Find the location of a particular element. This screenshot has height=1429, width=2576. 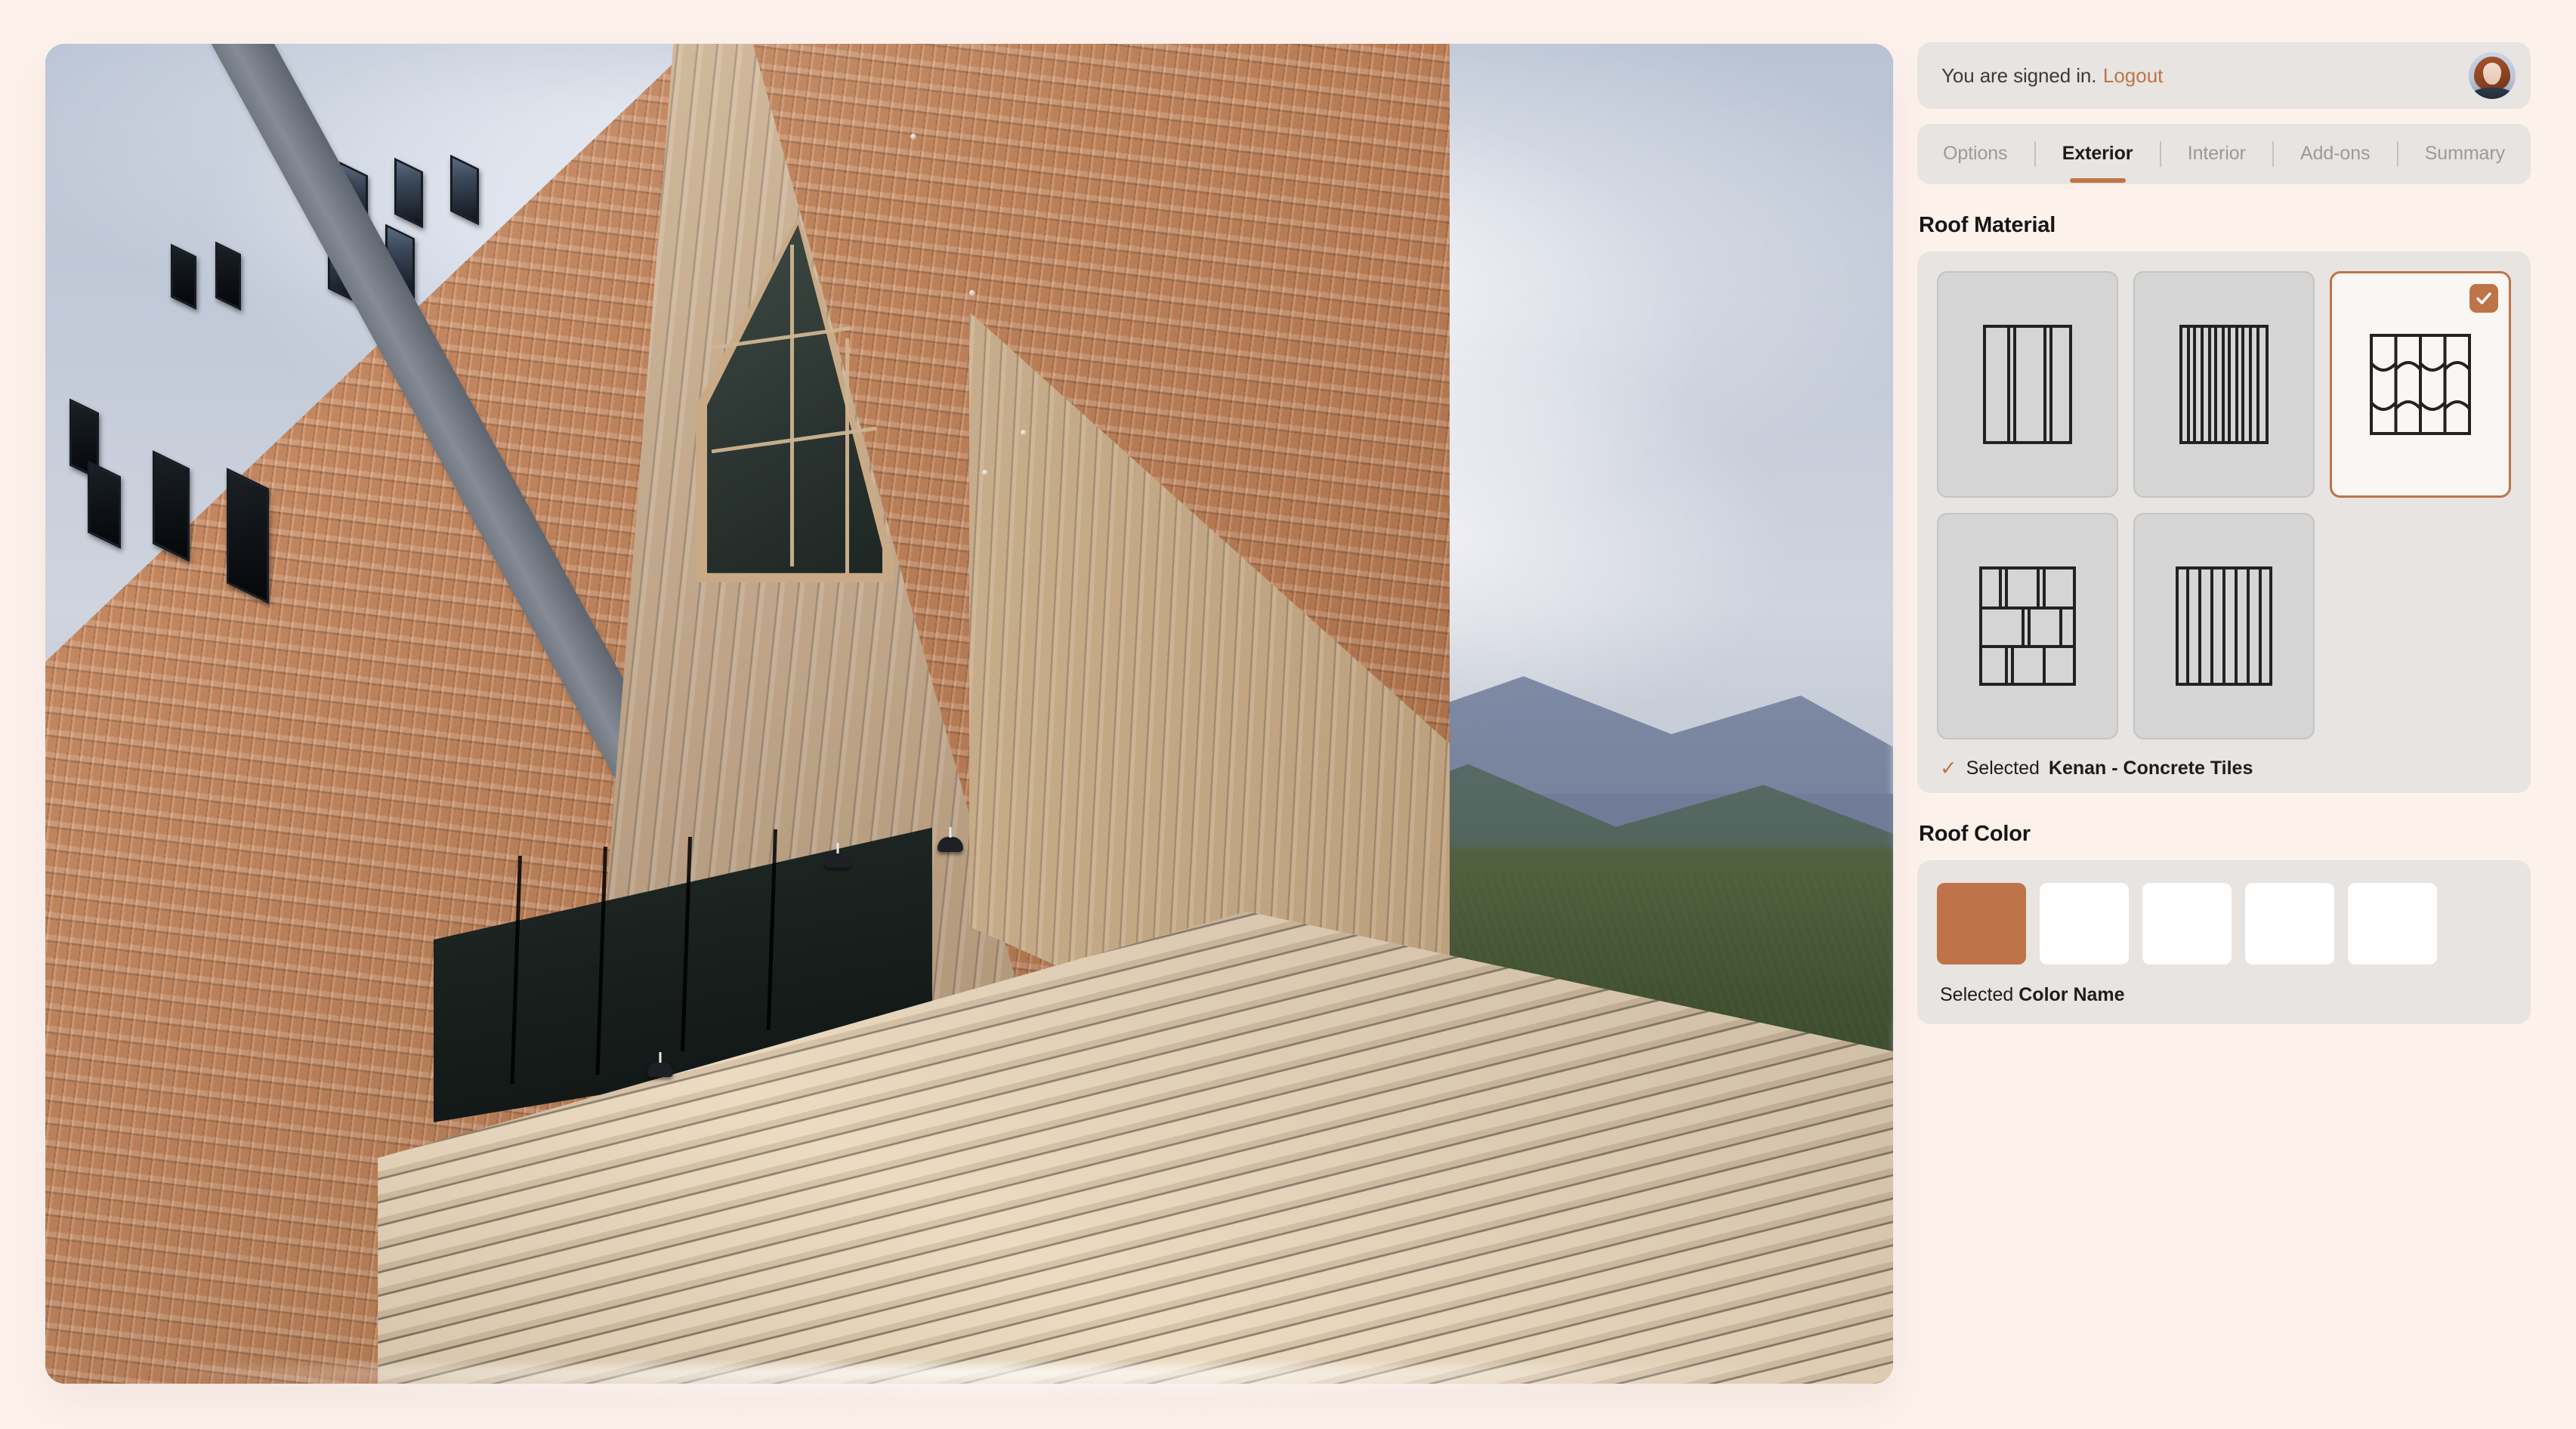

selected-check-badge is located at coordinates (2483, 298).